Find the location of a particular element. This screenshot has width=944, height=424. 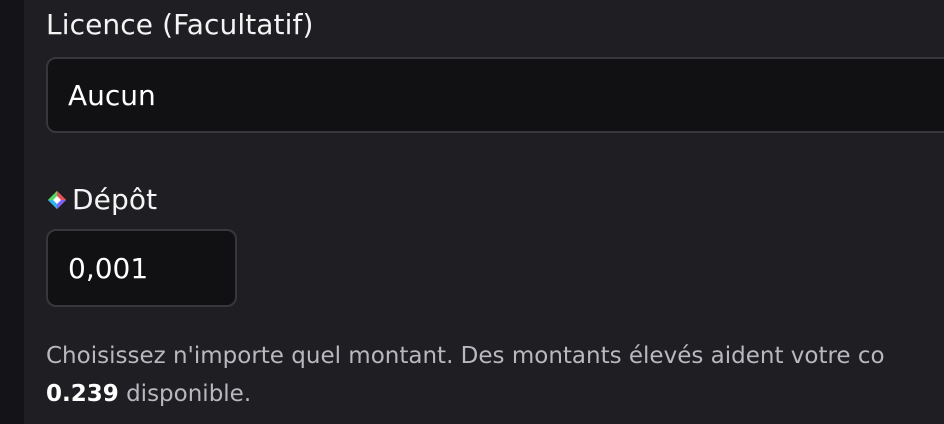

deposit-label-row: Dépôt is located at coordinates (101, 199).